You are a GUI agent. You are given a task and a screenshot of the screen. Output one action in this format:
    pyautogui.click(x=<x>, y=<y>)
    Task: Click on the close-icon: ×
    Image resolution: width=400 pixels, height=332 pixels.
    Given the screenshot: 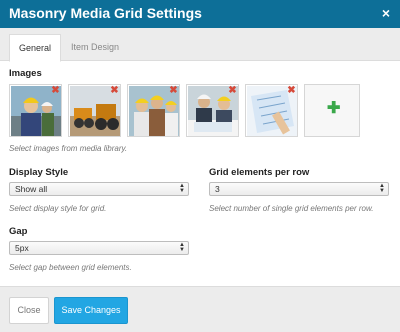 What is the action you would take?
    pyautogui.click(x=386, y=13)
    